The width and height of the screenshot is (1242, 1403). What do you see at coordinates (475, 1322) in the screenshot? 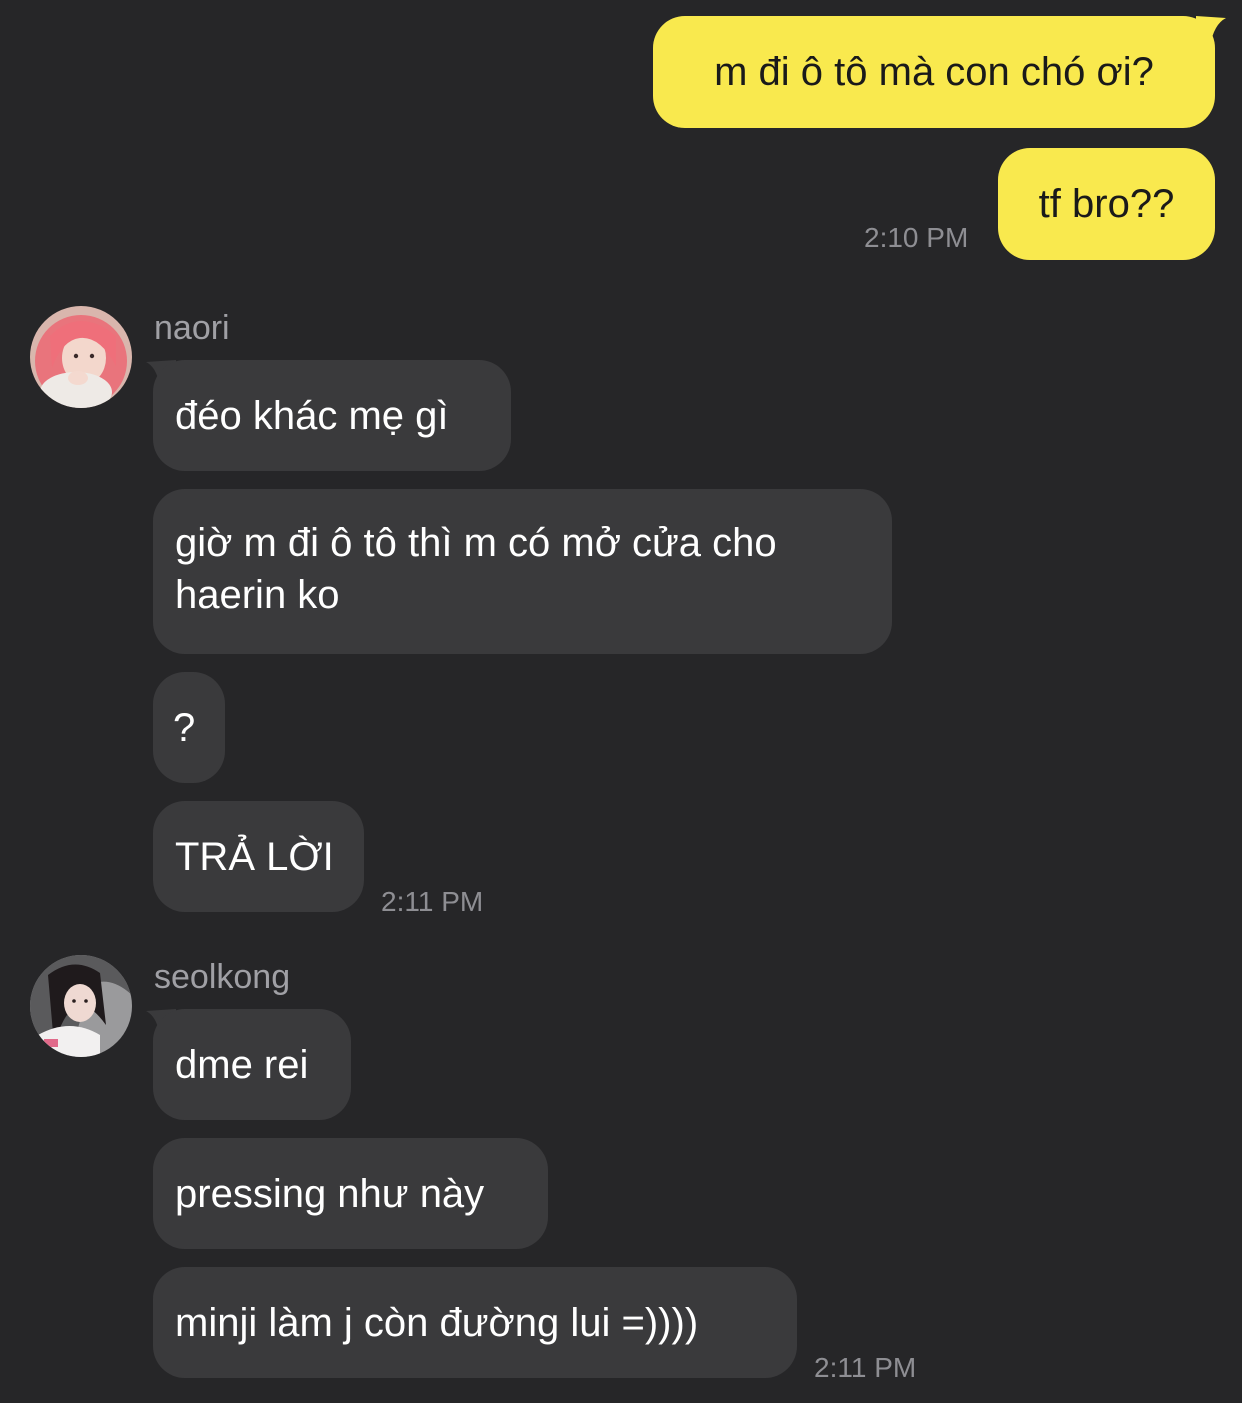
I see `incoming-message: minji làm j còn đường lui =))))` at bounding box center [475, 1322].